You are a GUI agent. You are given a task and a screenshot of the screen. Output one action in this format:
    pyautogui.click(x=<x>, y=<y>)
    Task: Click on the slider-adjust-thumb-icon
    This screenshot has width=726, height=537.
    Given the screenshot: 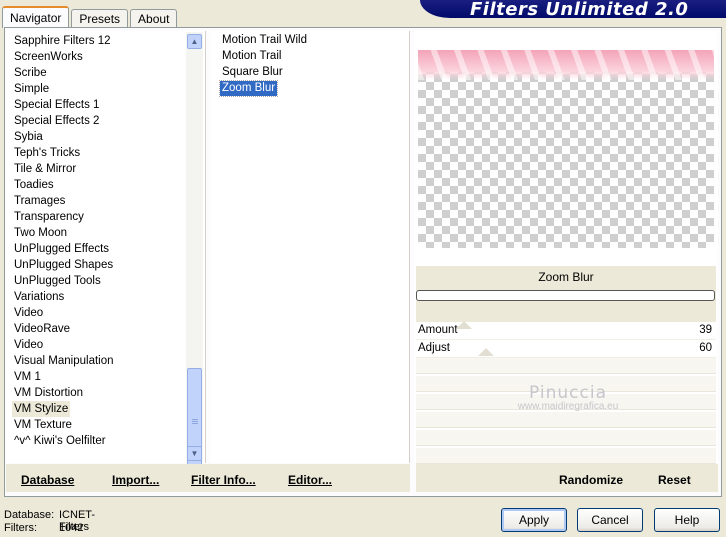 What is the action you would take?
    pyautogui.click(x=486, y=352)
    